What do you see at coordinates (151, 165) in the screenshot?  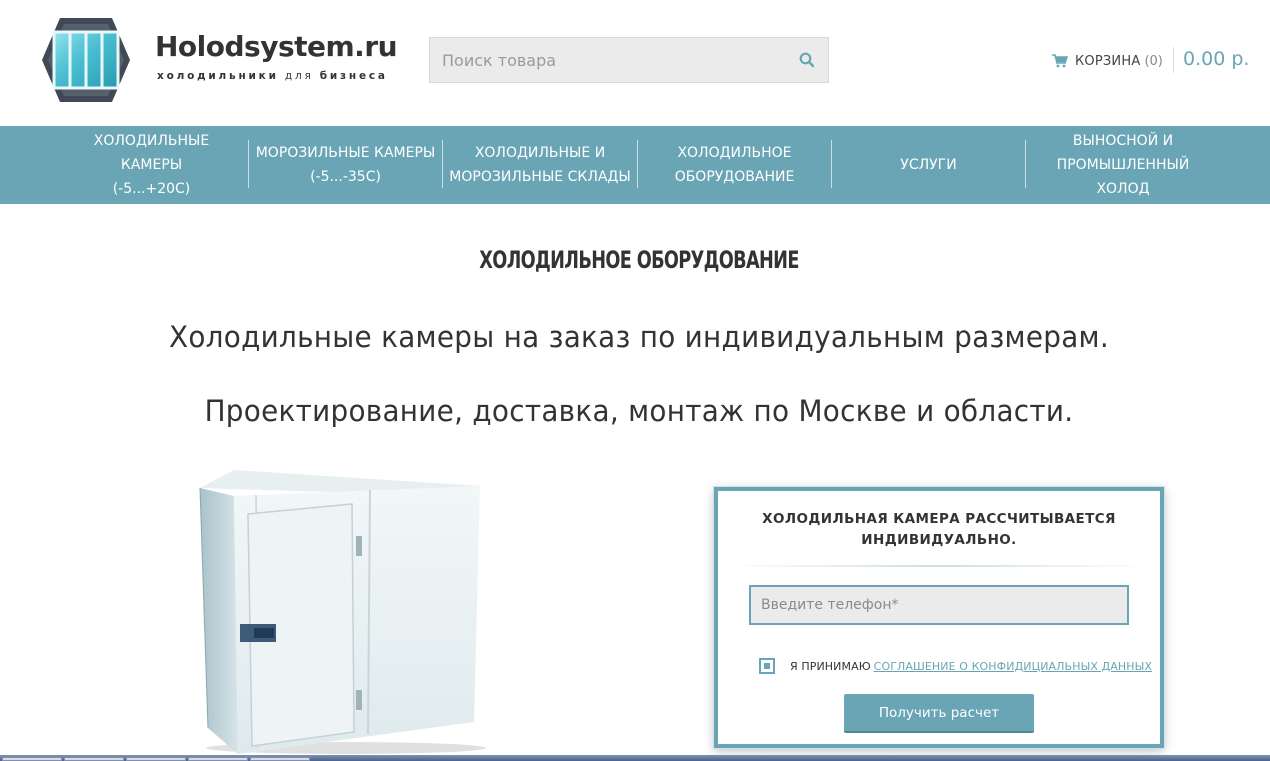 I see `nav-item-cold-rooms: ХОЛОДИЛЬНЫЕ КАМЕРЫ (-5...+20С)` at bounding box center [151, 165].